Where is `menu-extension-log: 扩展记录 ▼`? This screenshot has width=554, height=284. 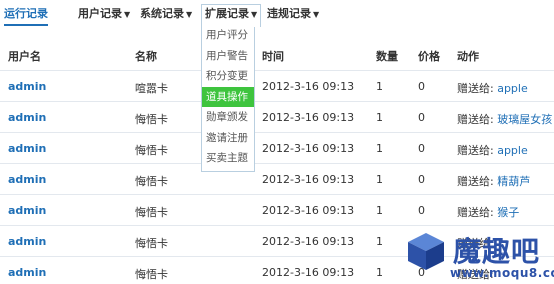 menu-extension-log: 扩展记录 ▼ is located at coordinates (231, 15).